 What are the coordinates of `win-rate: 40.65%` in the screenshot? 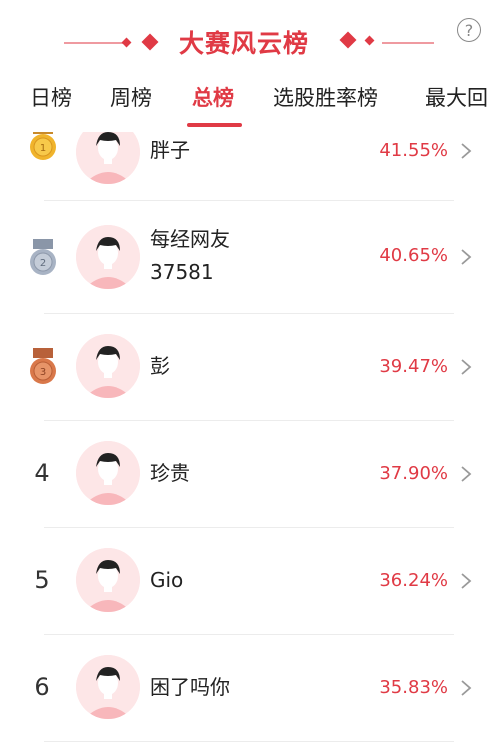 It's located at (413, 255).